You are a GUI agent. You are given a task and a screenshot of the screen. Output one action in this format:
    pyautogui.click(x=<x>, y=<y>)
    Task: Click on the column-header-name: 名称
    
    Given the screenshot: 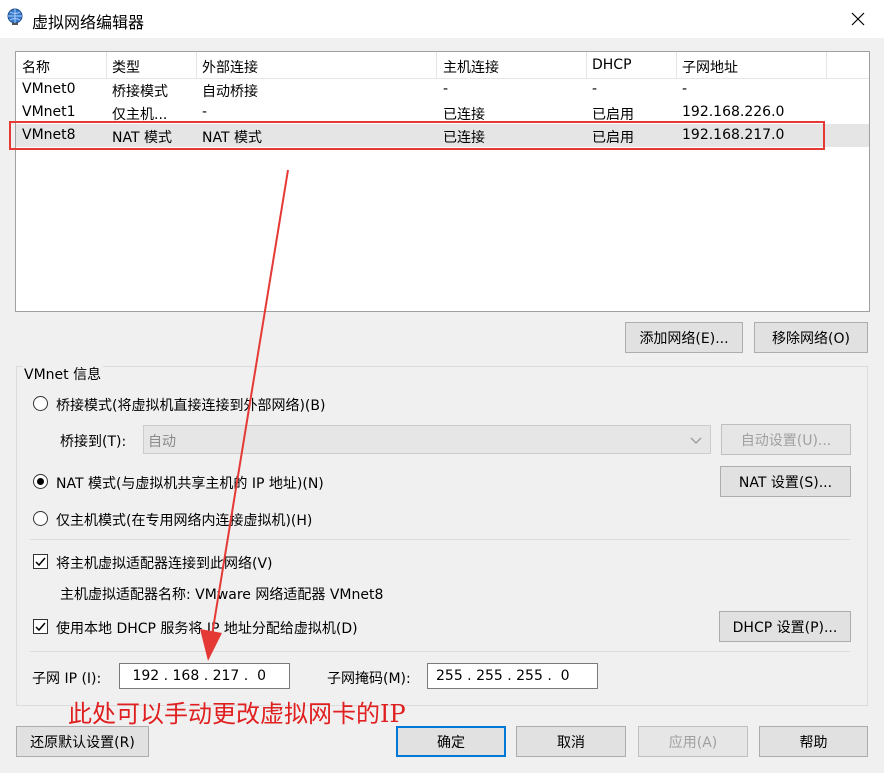 What is the action you would take?
    pyautogui.click(x=36, y=67)
    